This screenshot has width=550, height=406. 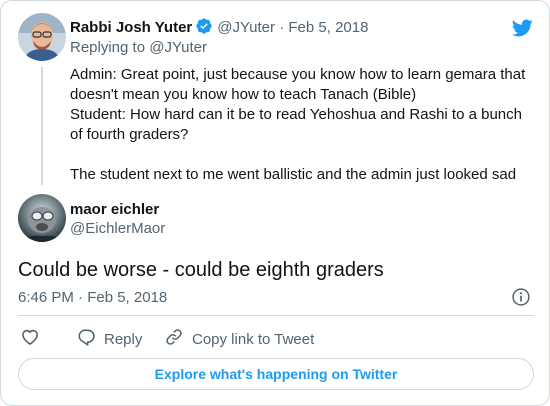 I want to click on thread-connector-line, so click(x=42, y=126).